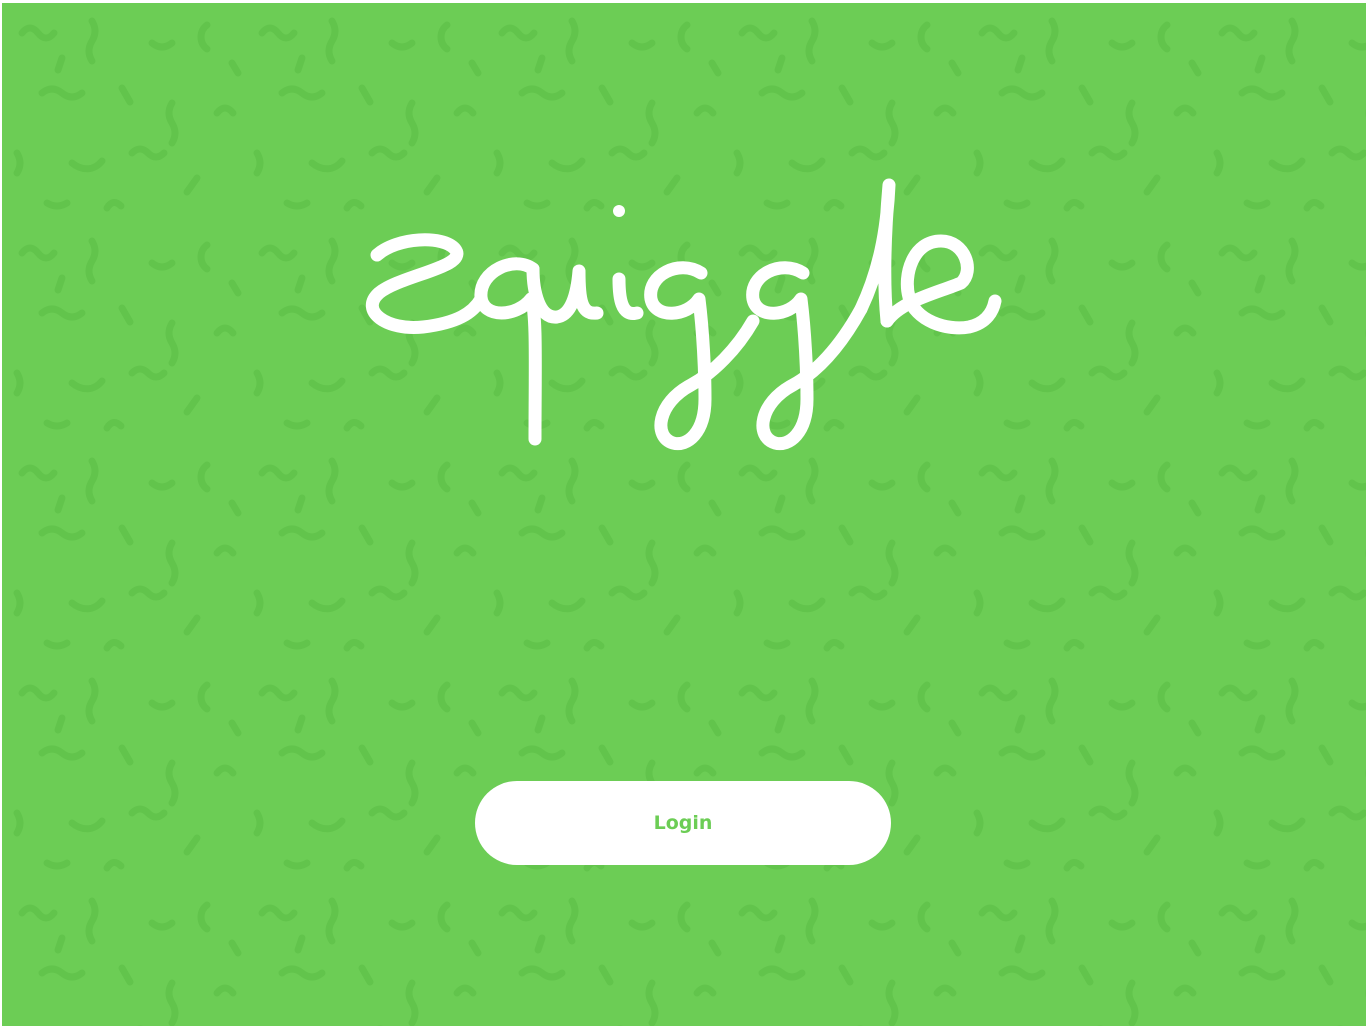 This screenshot has height=1031, width=1371. I want to click on squiggle-logo: squiggle, so click(683, 314).